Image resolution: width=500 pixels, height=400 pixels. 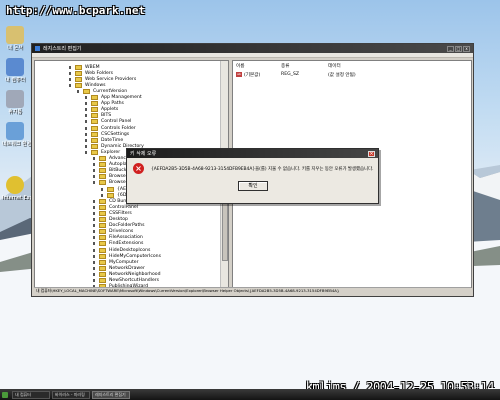 I want to click on ok-button: 확인, so click(x=253, y=186).